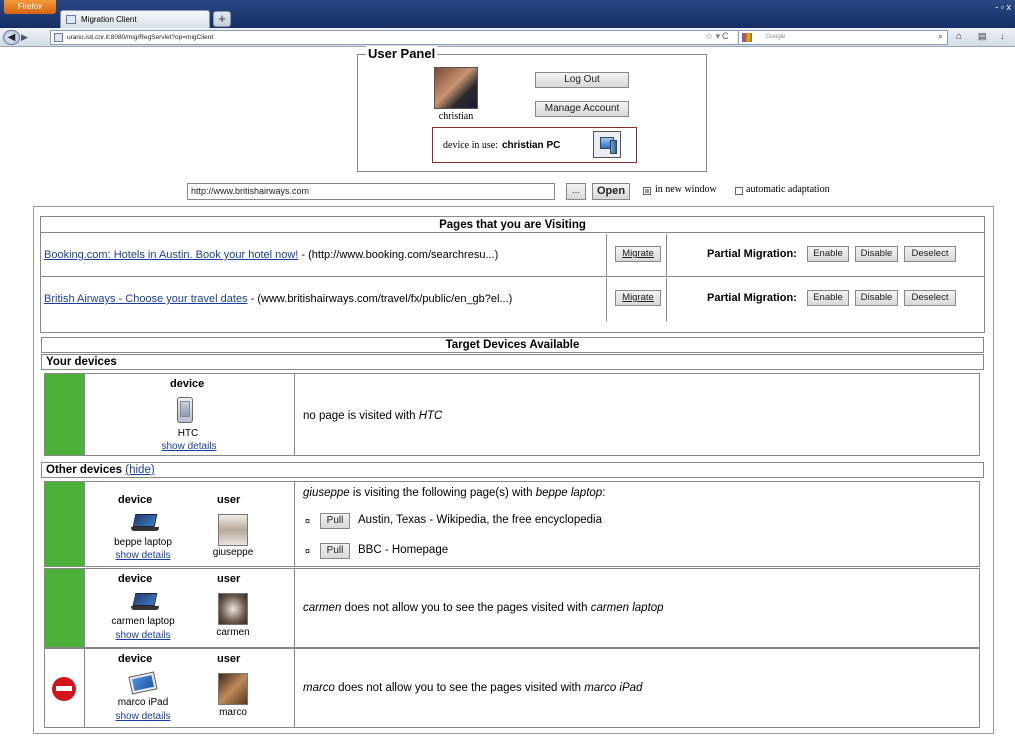 This screenshot has height=736, width=1015. I want to click on home-icon: ⌂, so click(959, 36).